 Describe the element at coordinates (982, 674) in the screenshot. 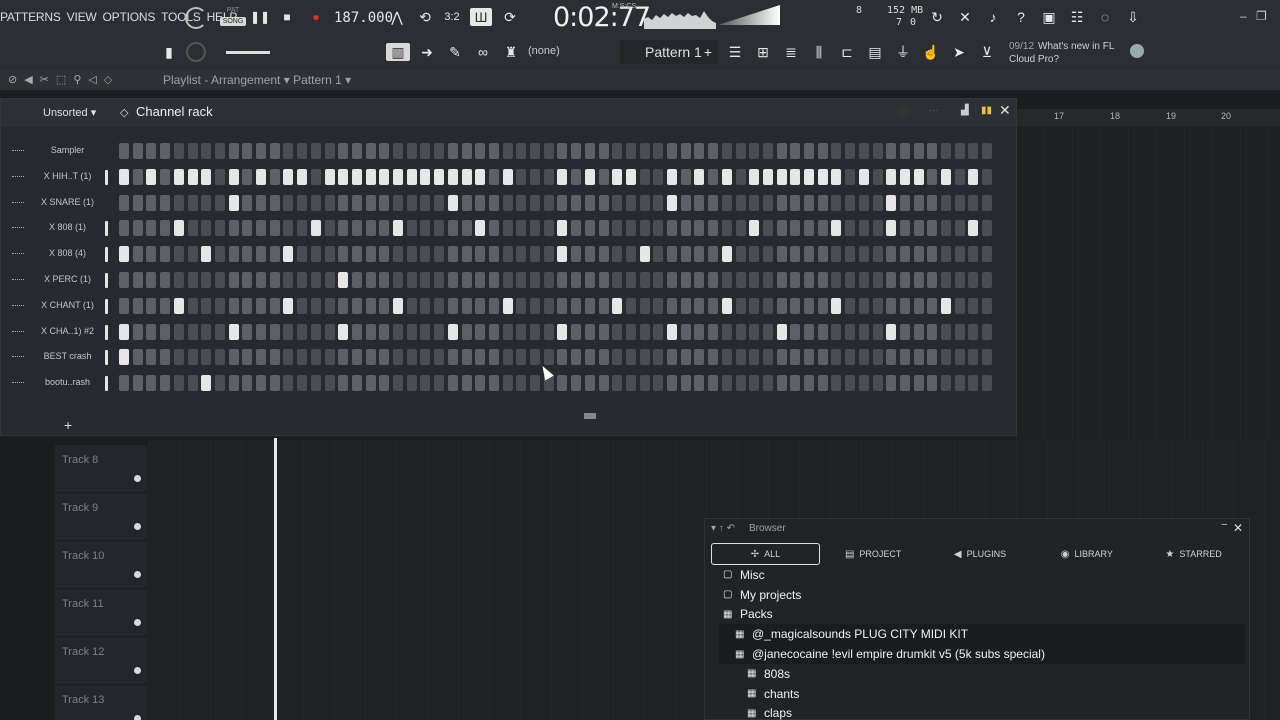

I see `browser-tree-item: ▦ 808s` at that location.